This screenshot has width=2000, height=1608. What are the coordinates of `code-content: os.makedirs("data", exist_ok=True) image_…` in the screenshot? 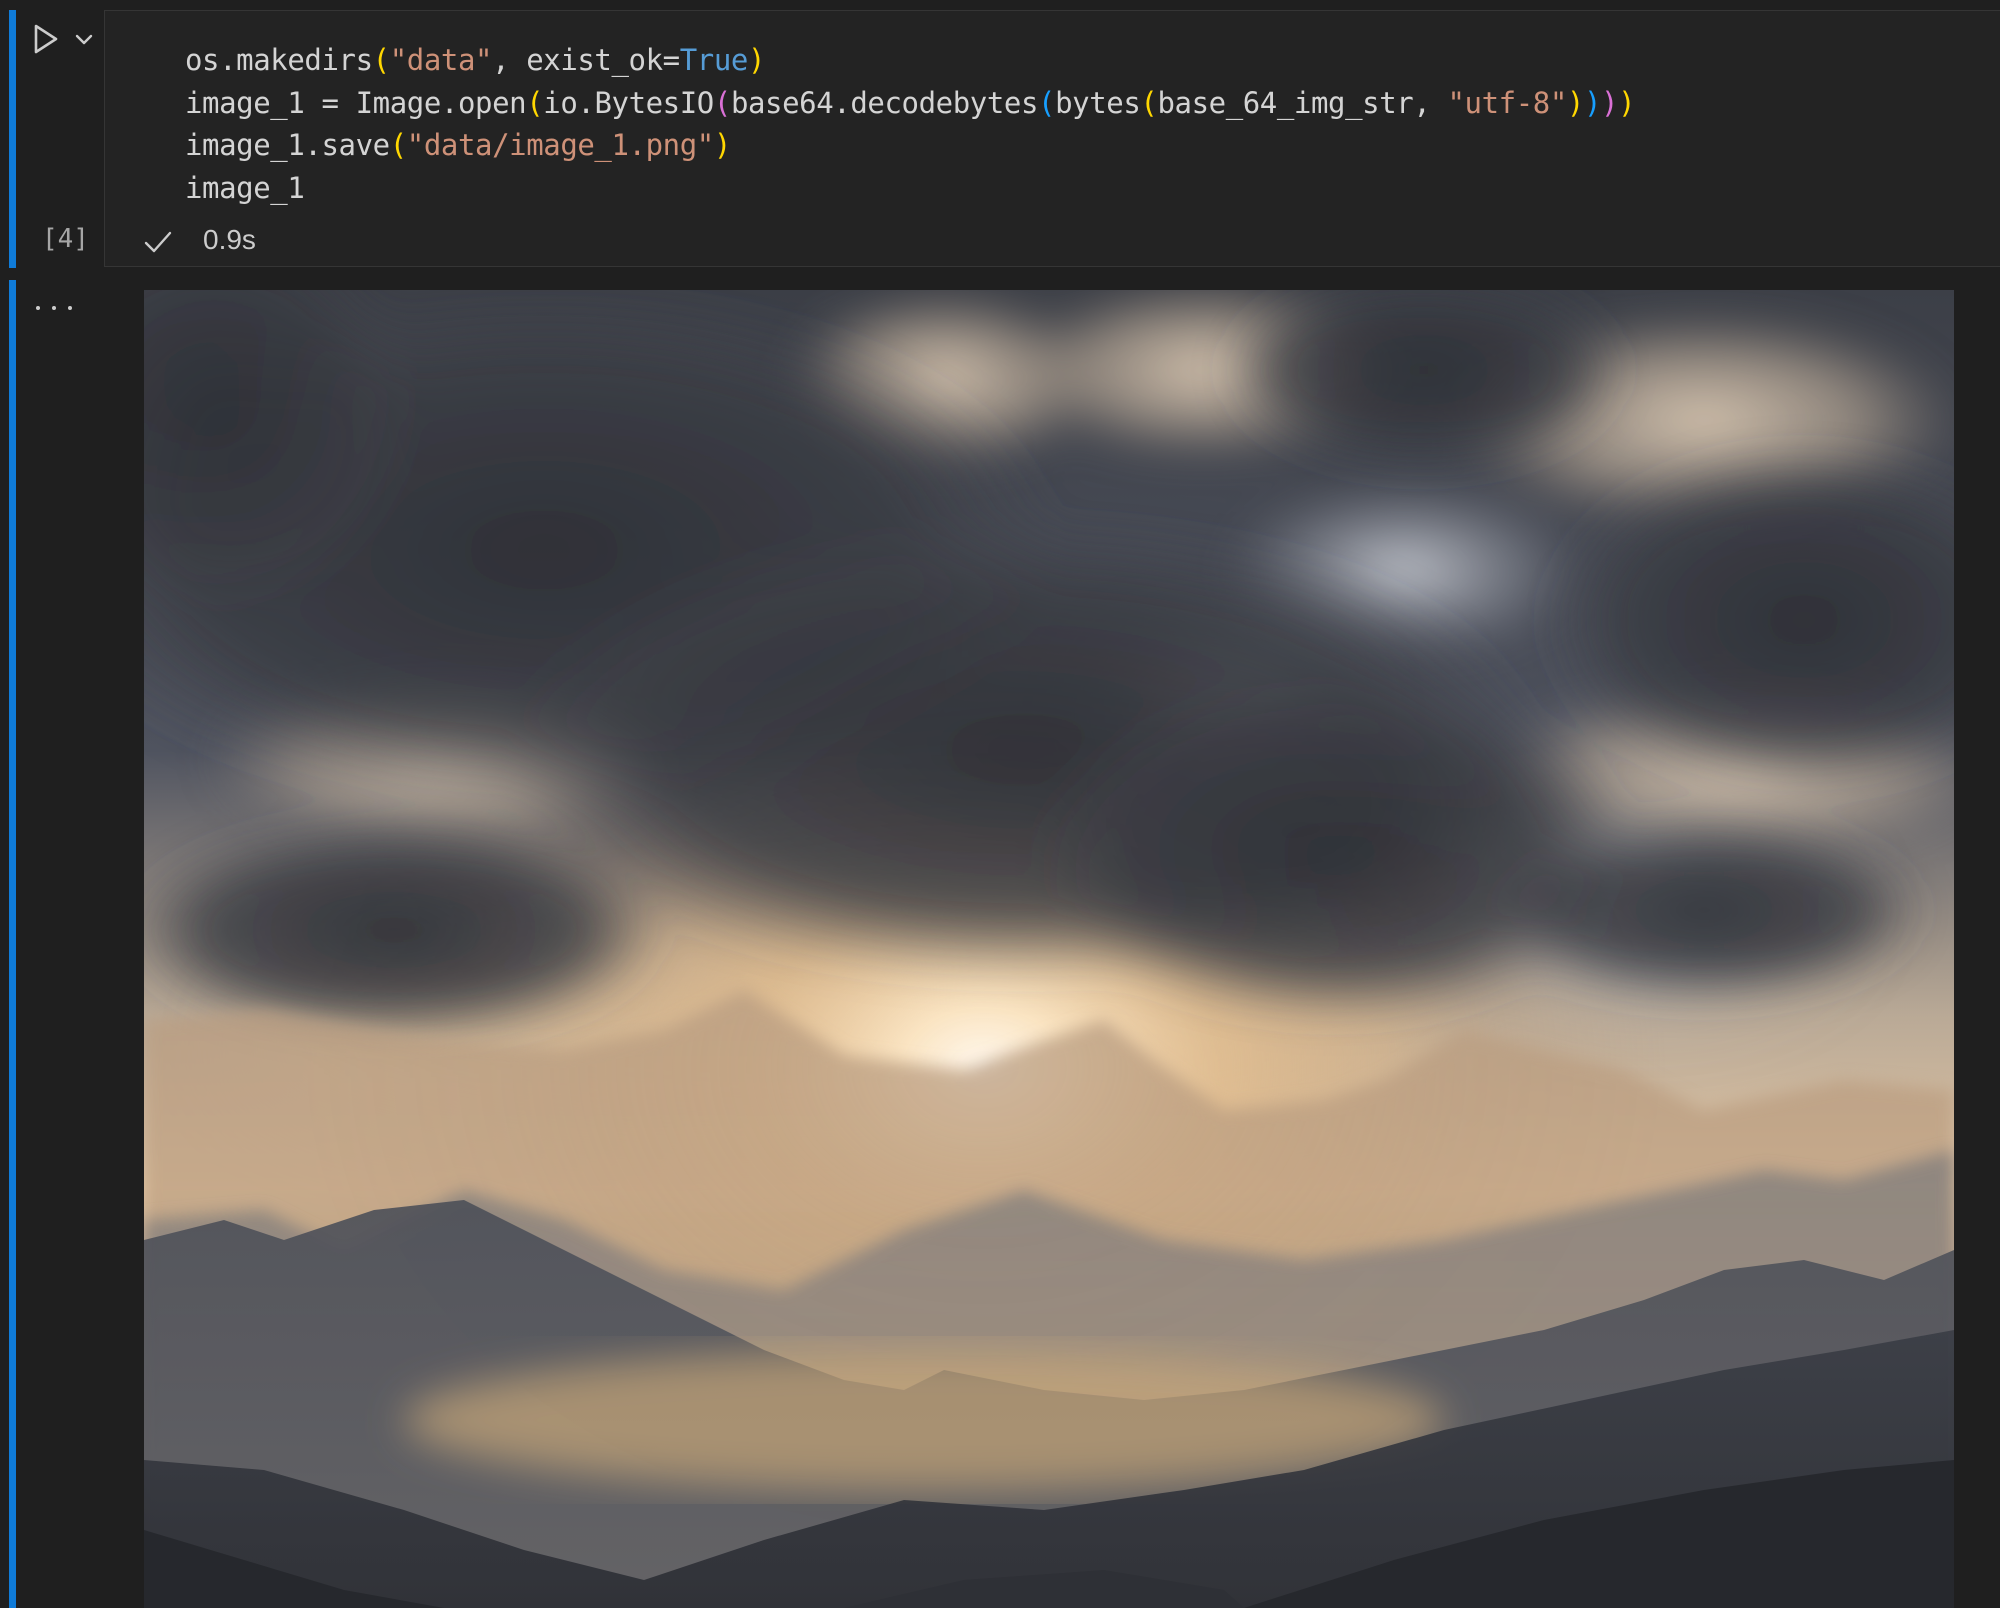 It's located at (910, 124).